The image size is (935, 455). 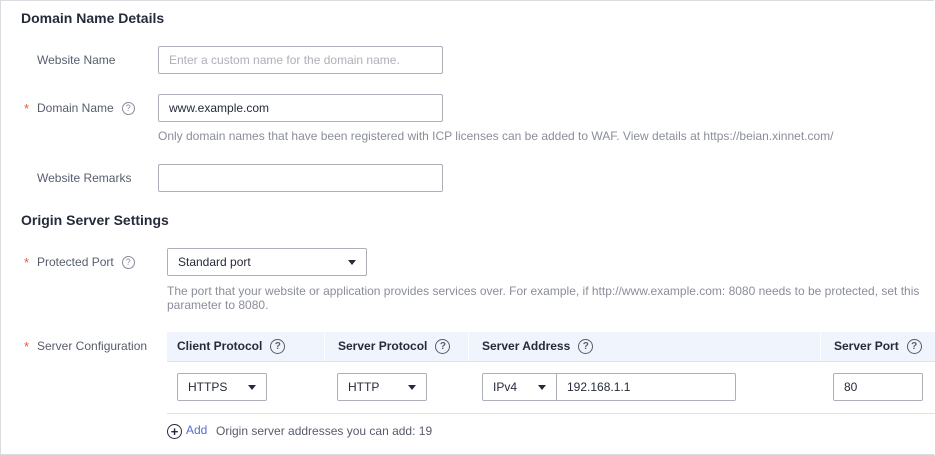 I want to click on website-remarks-input, so click(x=300, y=178).